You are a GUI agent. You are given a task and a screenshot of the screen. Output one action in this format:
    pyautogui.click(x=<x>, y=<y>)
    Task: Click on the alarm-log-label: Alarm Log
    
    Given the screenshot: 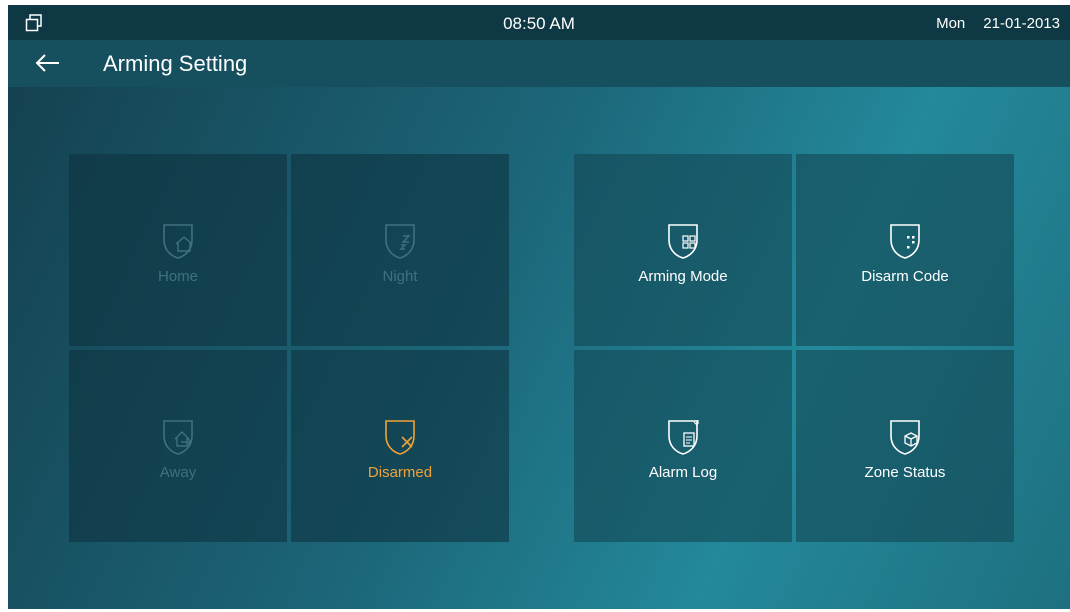 What is the action you would take?
    pyautogui.click(x=683, y=472)
    